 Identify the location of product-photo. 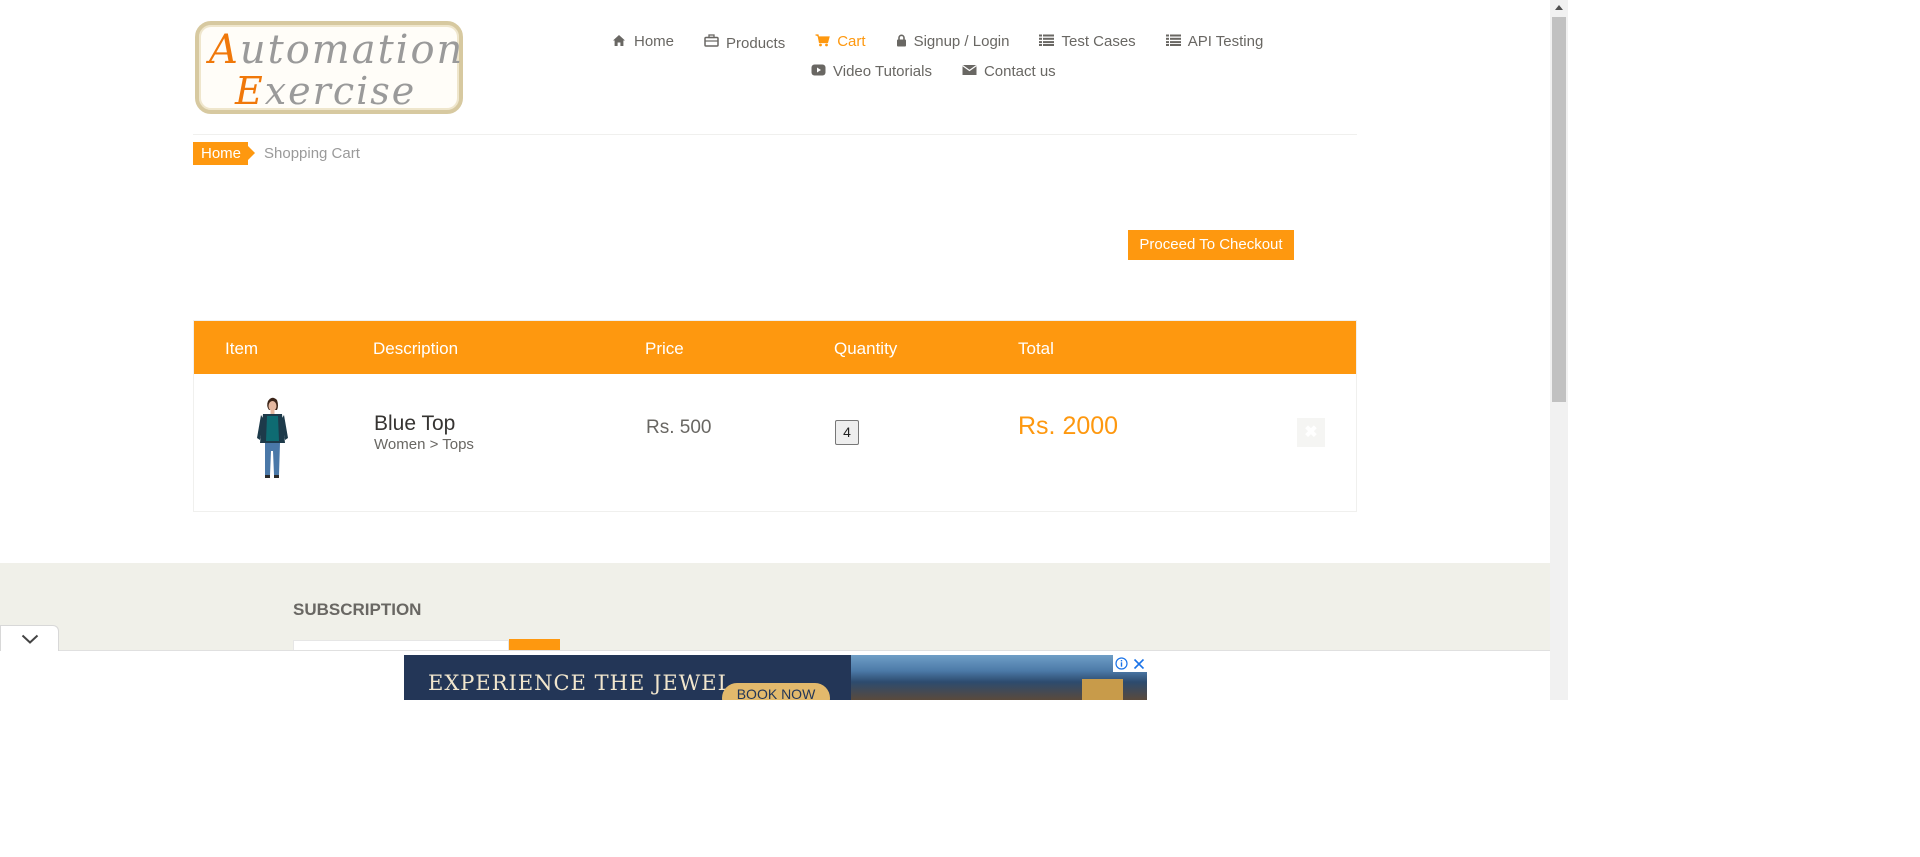
(272, 436).